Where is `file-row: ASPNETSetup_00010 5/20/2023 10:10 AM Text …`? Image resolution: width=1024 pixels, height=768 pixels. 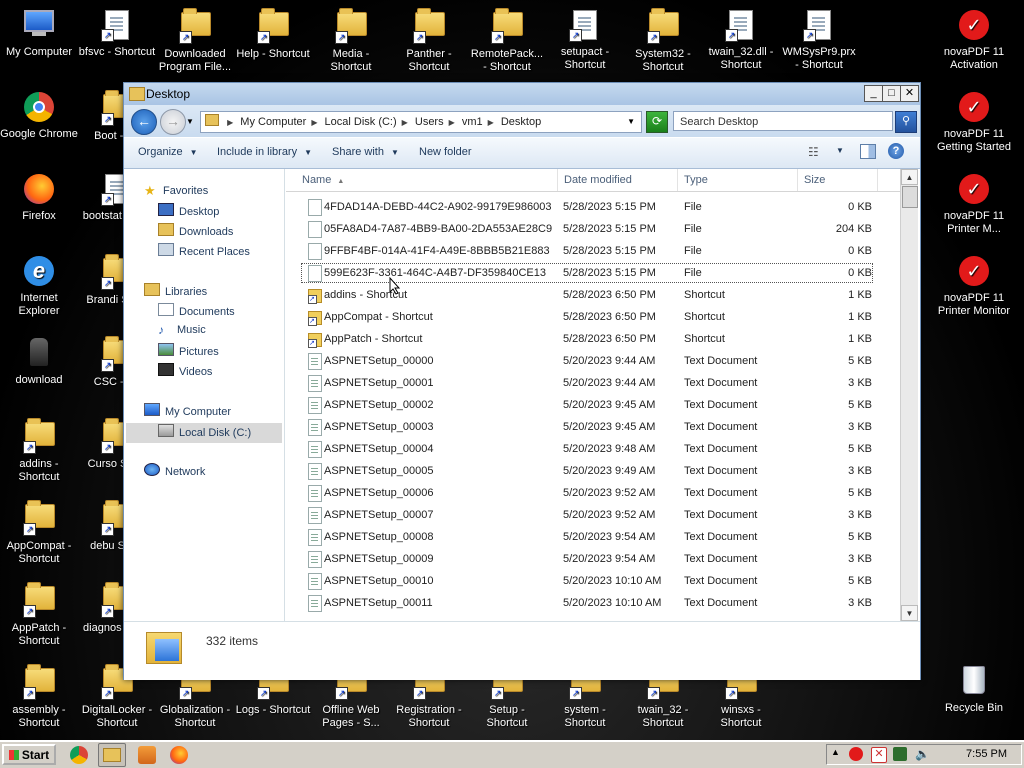
file-row: ASPNETSetup_00010 5/20/2023 10:10 AM Text … is located at coordinates (593, 581).